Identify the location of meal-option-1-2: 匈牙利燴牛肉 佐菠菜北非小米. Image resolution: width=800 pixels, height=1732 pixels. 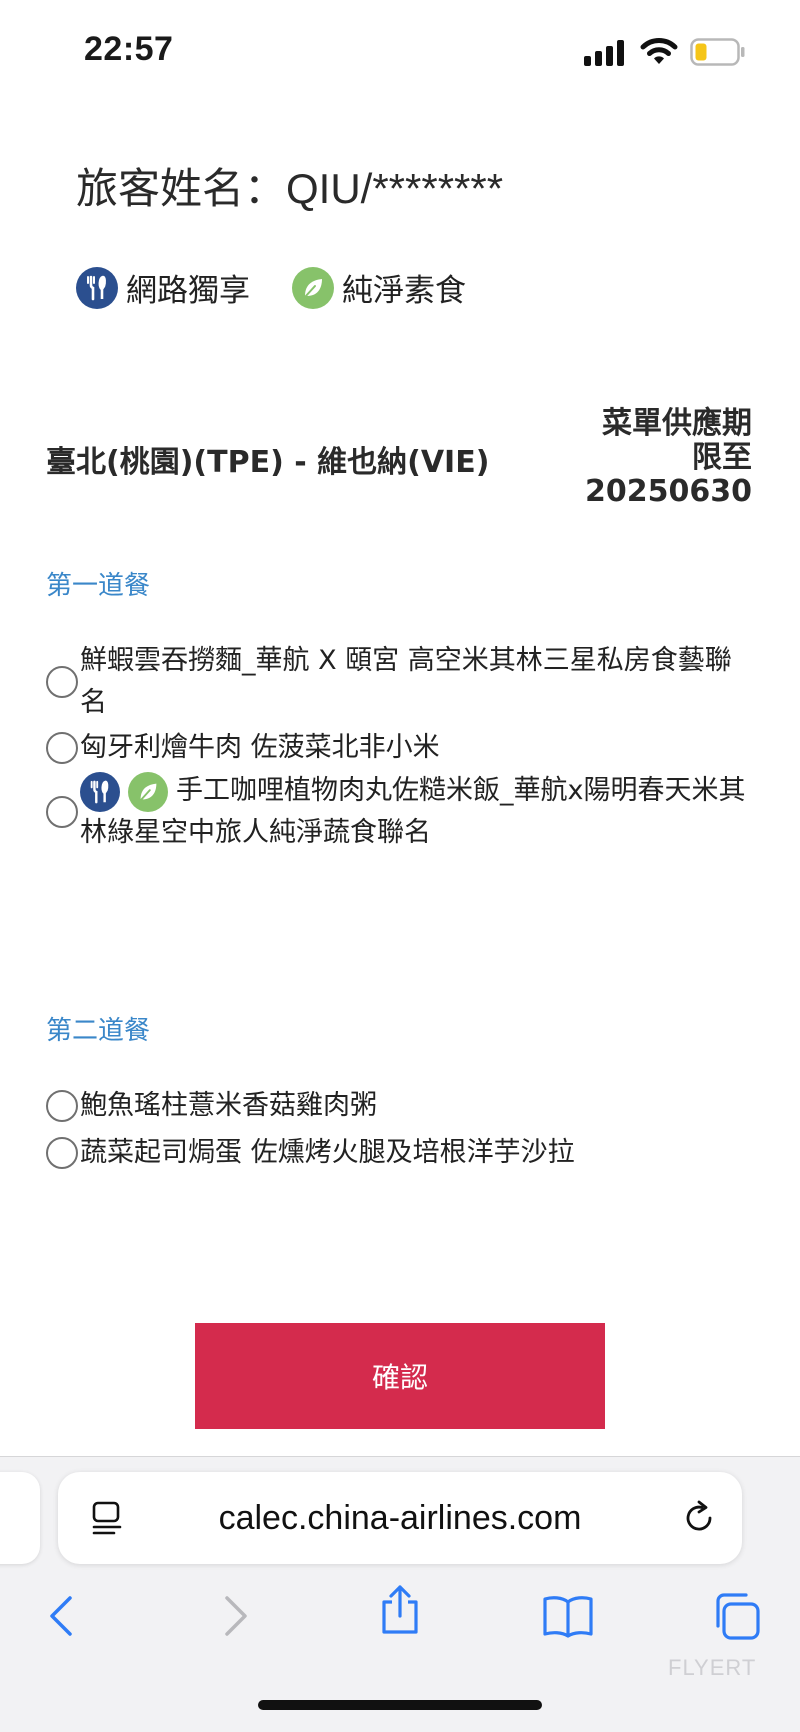
(401, 748).